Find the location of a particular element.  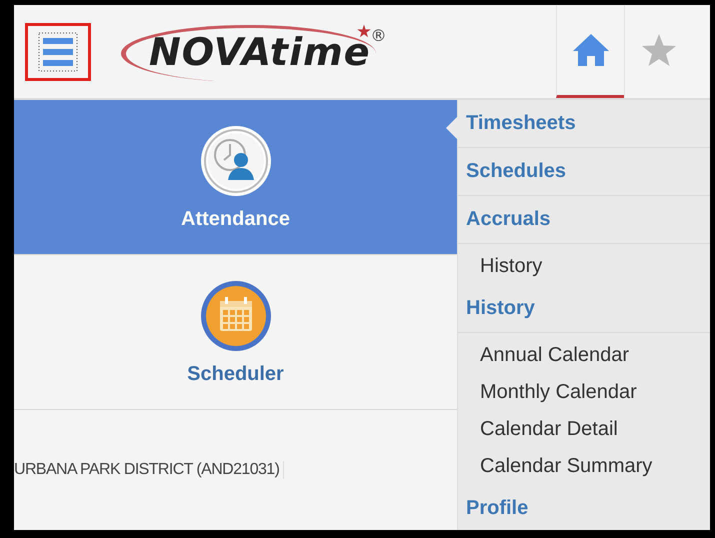

menu-item: Calendar Summary is located at coordinates (584, 466).